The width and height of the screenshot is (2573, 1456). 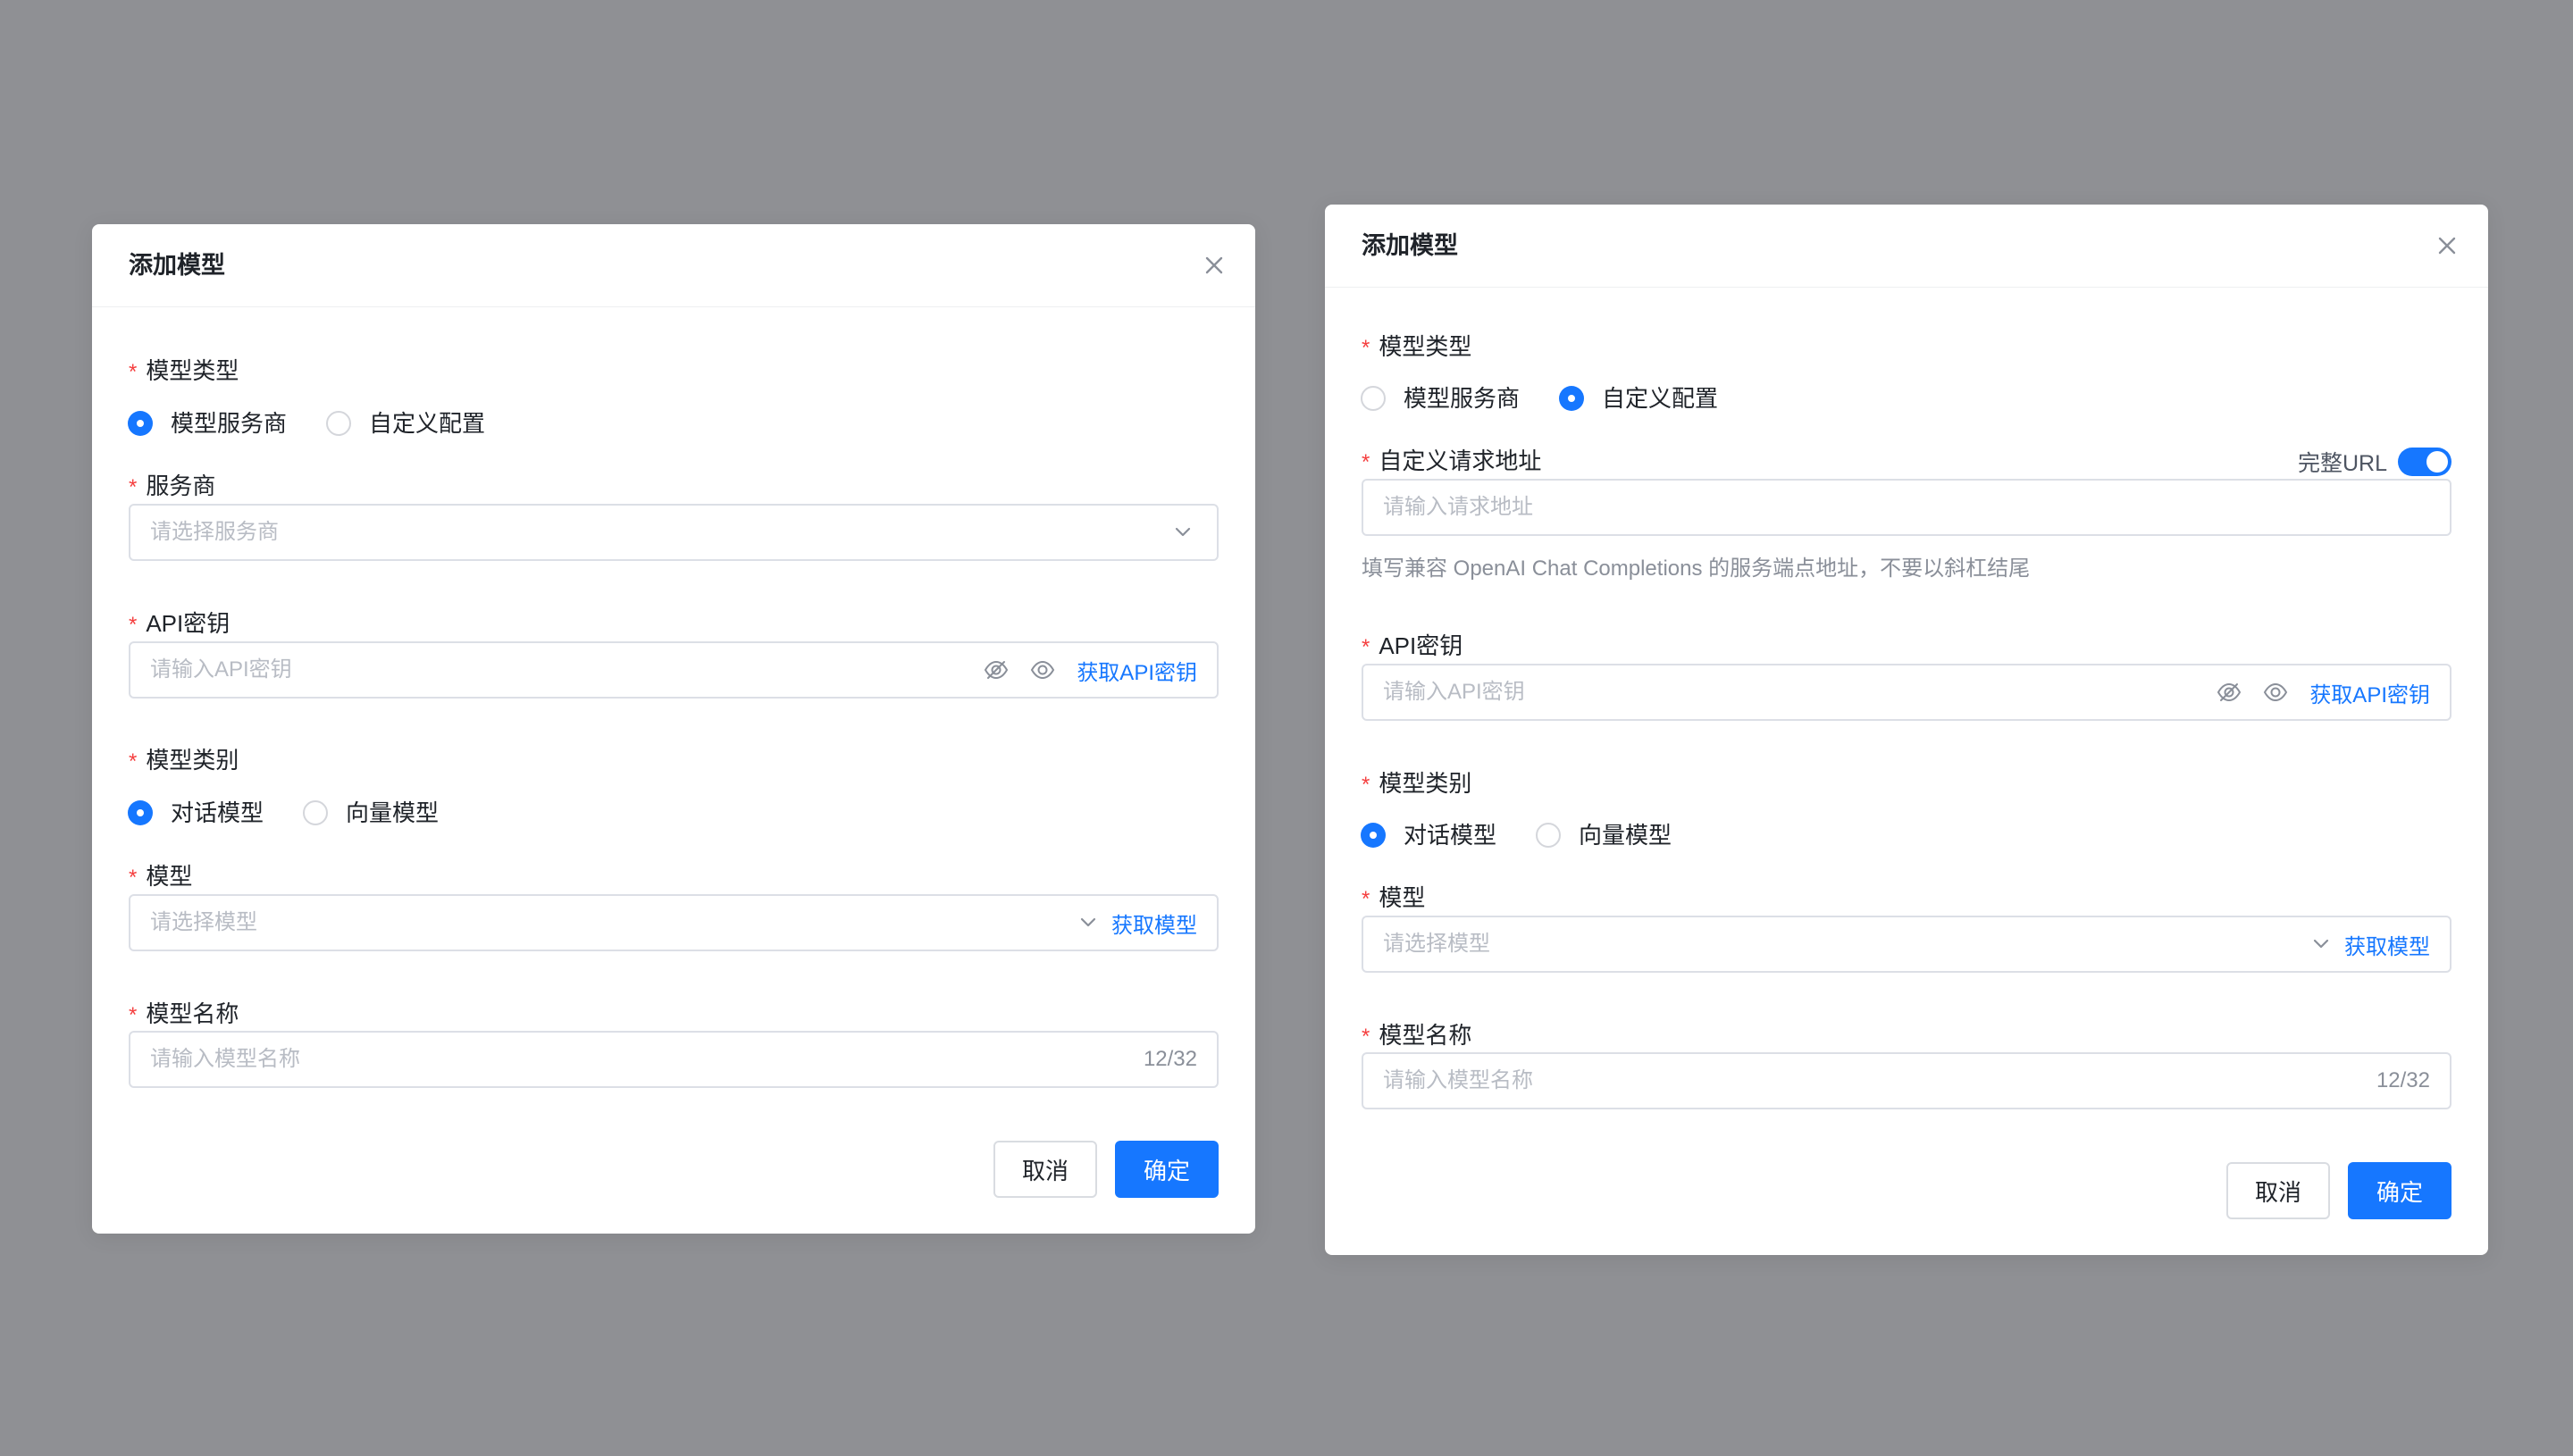 I want to click on full-url-toggle, so click(x=2424, y=462).